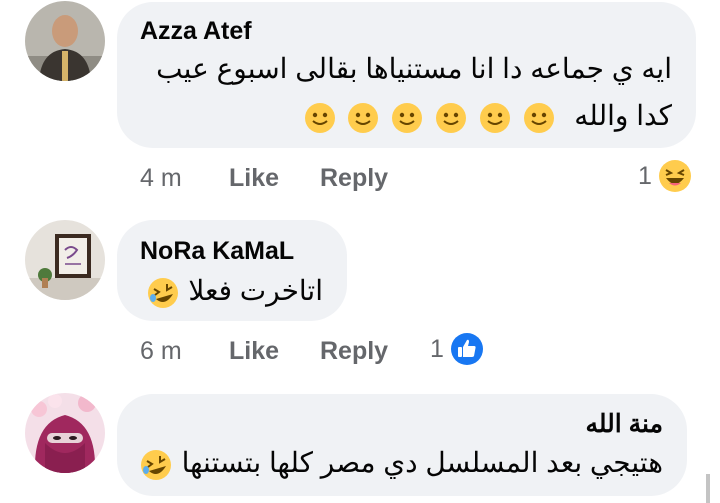 This screenshot has width=720, height=503. I want to click on comment-text-line2: كدا والله, so click(623, 115).